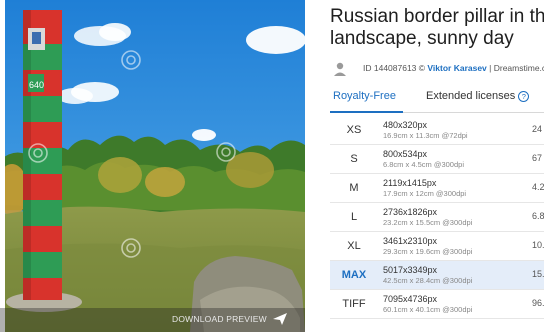 This screenshot has width=544, height=332. What do you see at coordinates (425, 135) in the screenshot?
I see `size-print-dimensions: 16.9cm x 11.3cm @72dpi` at bounding box center [425, 135].